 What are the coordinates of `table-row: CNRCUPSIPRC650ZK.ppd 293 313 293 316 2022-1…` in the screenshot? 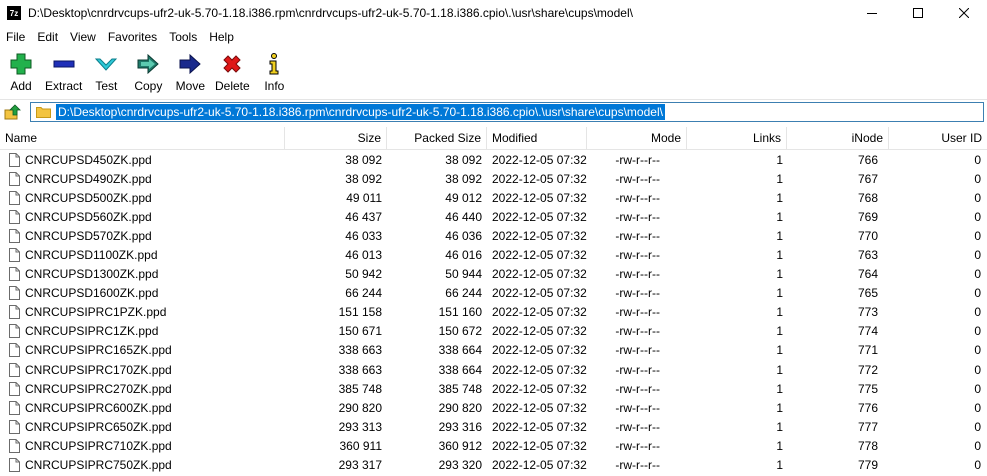 It's located at (493, 426).